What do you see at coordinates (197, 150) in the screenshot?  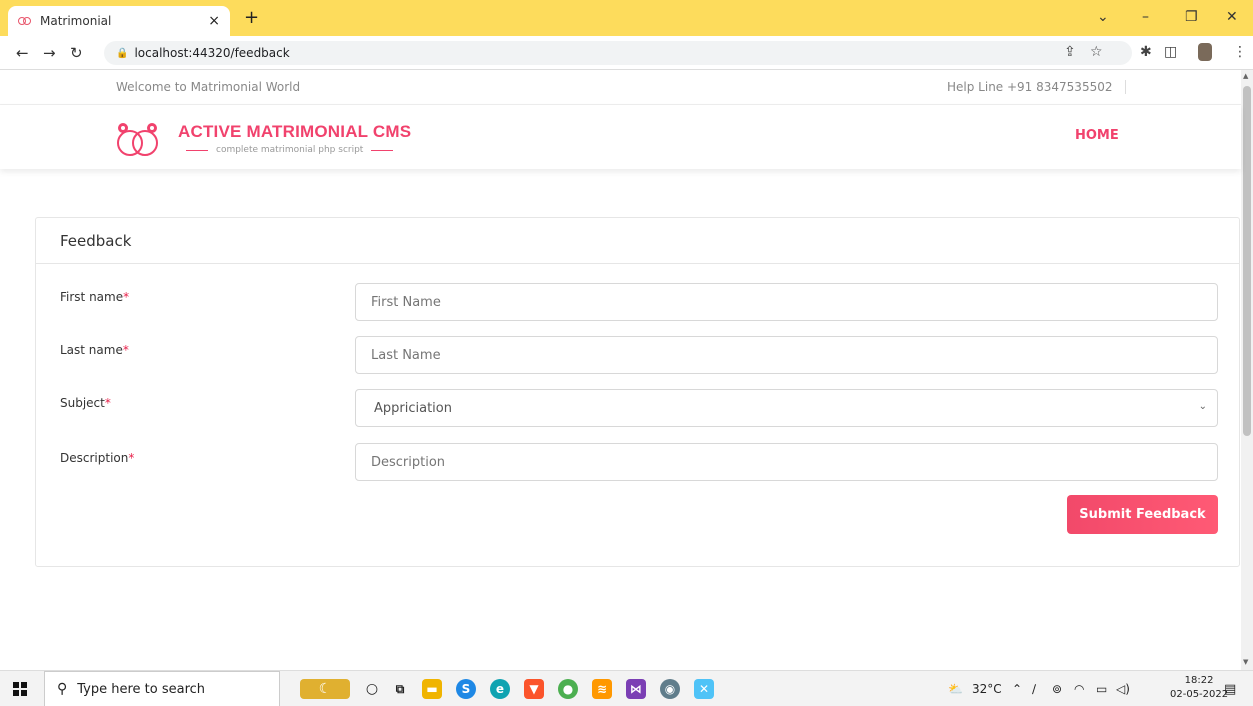 I see `tagline-dash-left` at bounding box center [197, 150].